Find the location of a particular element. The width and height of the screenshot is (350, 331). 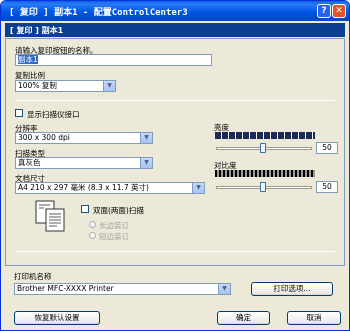

page-header: [ 复印 ] 副本1 is located at coordinates (175, 30).